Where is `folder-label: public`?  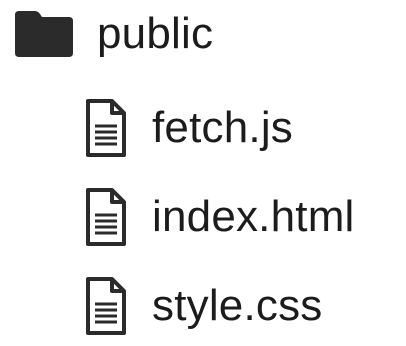
folder-label: public is located at coordinates (155, 33).